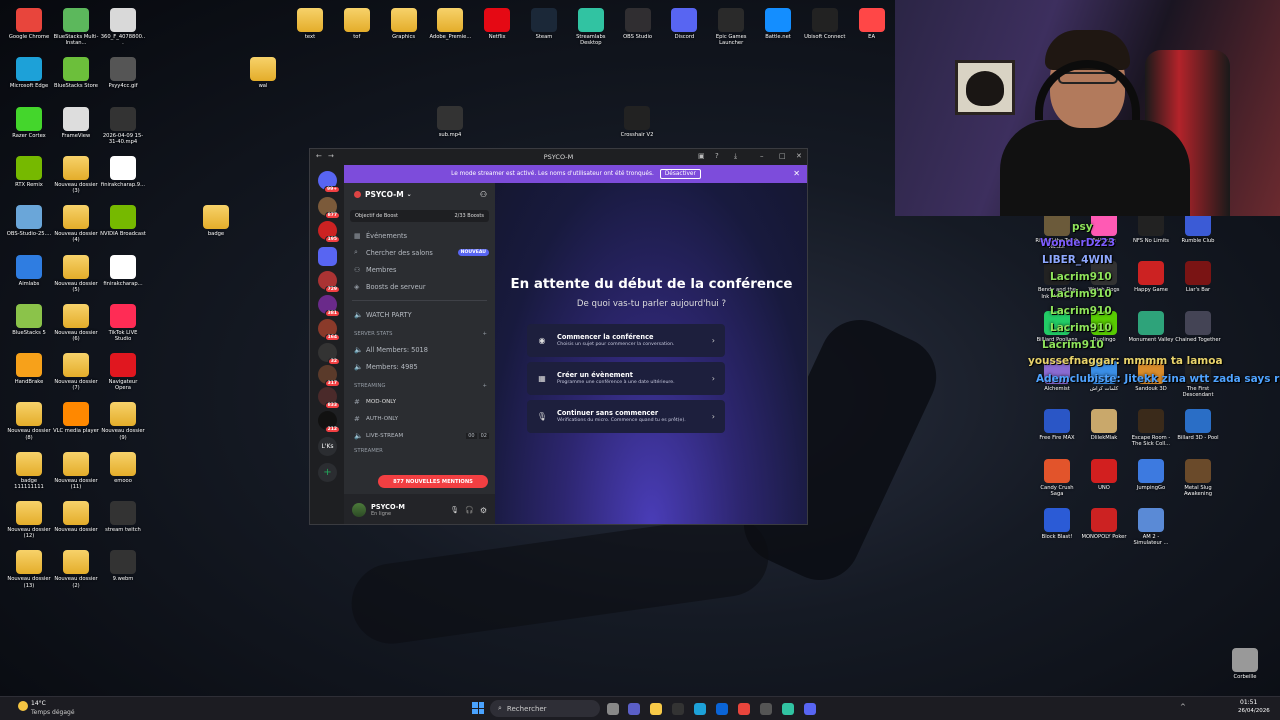  I want to click on channel-members: 🔈 Members: 4985, so click(419, 366).